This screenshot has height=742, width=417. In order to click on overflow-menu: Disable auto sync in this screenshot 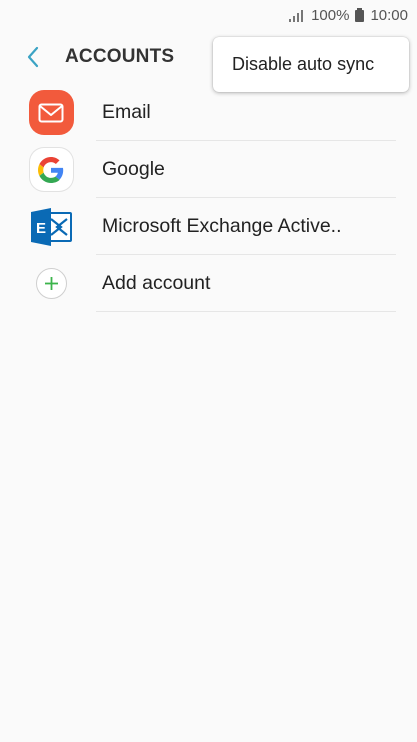, I will do `click(311, 64)`.